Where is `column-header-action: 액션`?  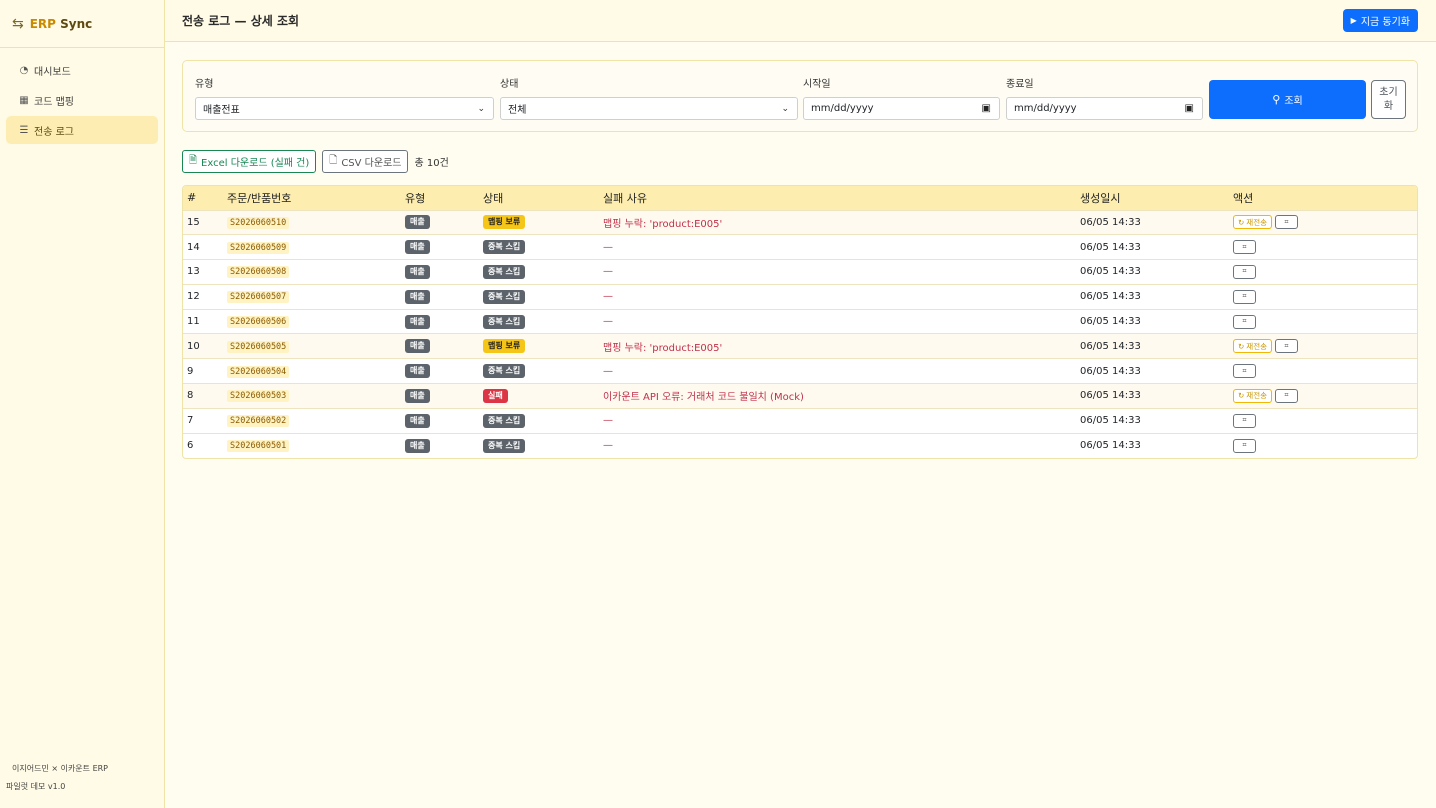
column-header-action: 액션 is located at coordinates (1323, 198).